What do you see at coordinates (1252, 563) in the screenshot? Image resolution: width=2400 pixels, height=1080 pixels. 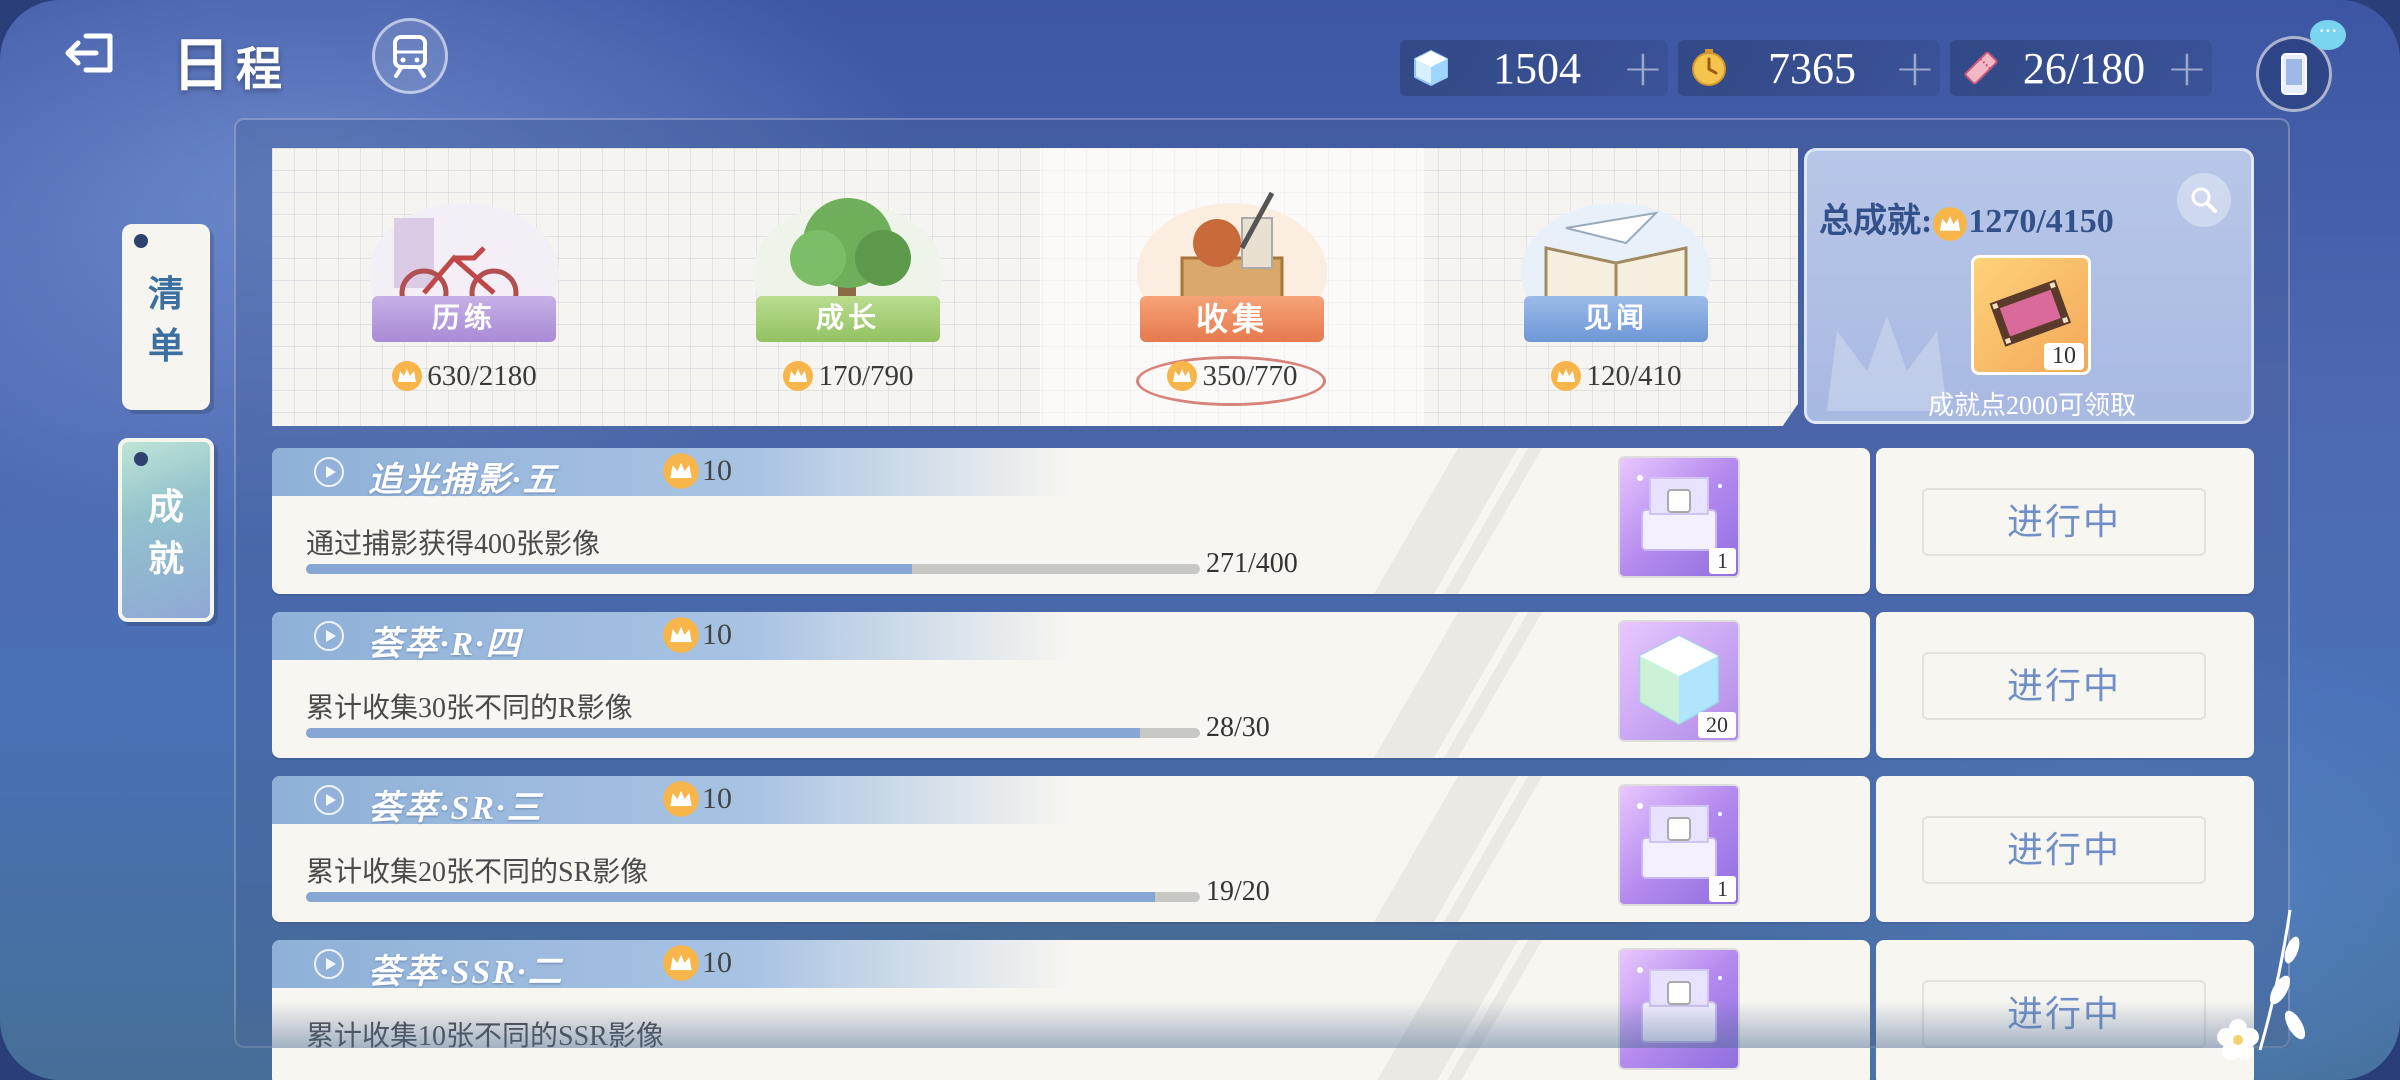 I see `progress-text: 271/400` at bounding box center [1252, 563].